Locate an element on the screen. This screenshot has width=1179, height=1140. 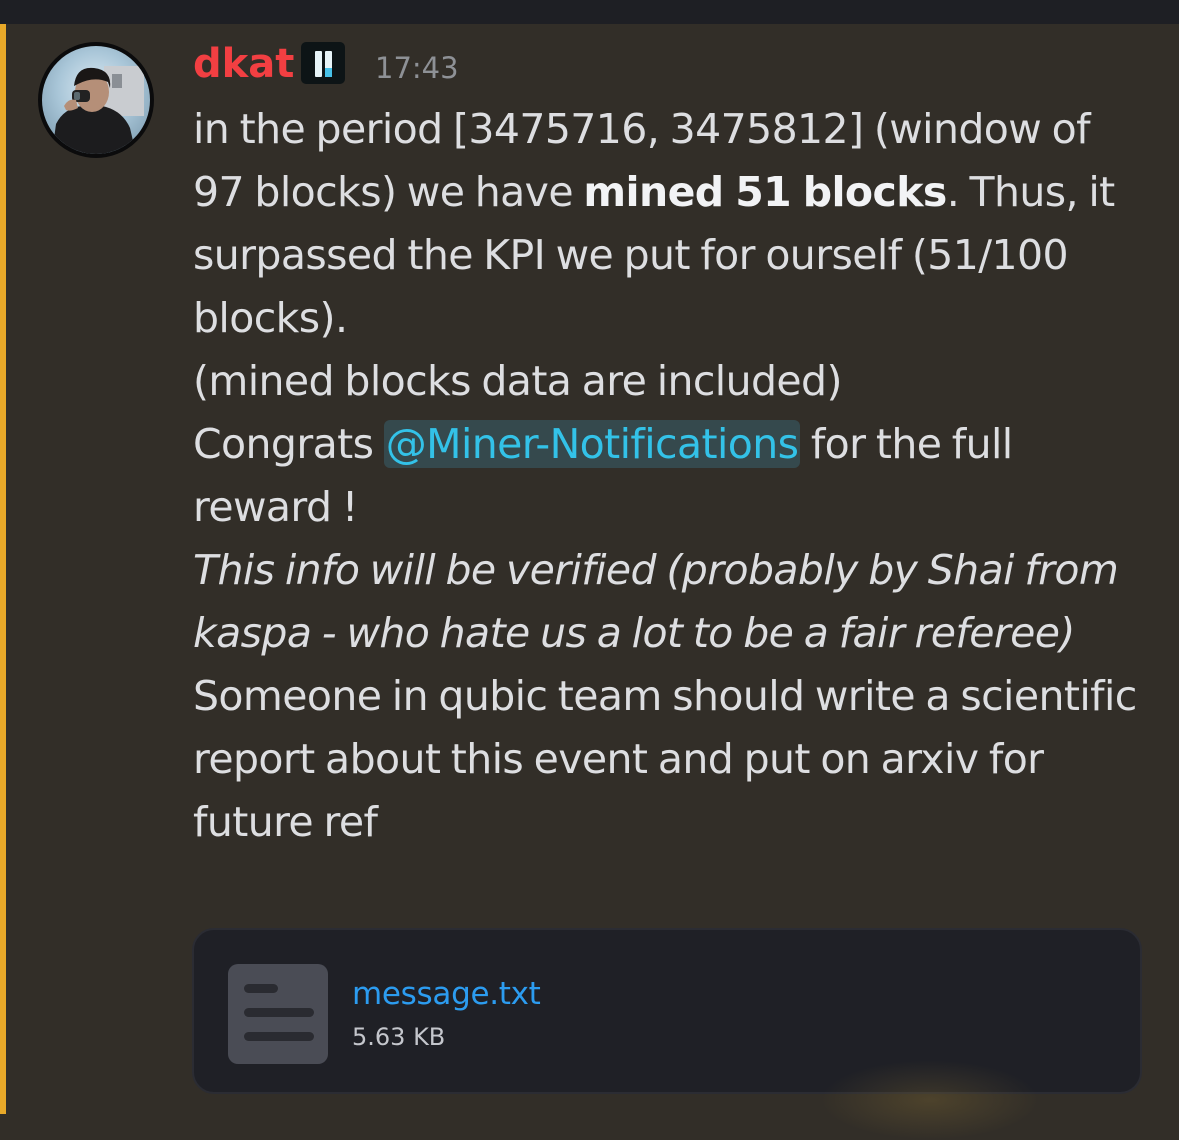
file-size: 5.63 KB is located at coordinates (399, 1037).